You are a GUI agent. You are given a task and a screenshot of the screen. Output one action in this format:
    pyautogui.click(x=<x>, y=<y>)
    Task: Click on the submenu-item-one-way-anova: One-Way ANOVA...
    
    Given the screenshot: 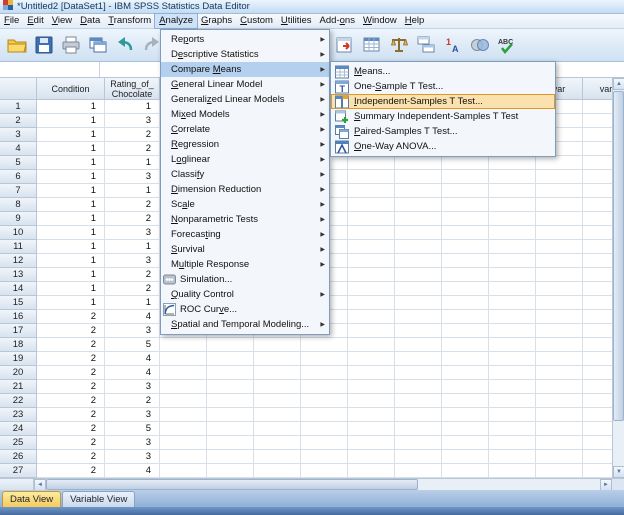 What is the action you would take?
    pyautogui.click(x=443, y=146)
    